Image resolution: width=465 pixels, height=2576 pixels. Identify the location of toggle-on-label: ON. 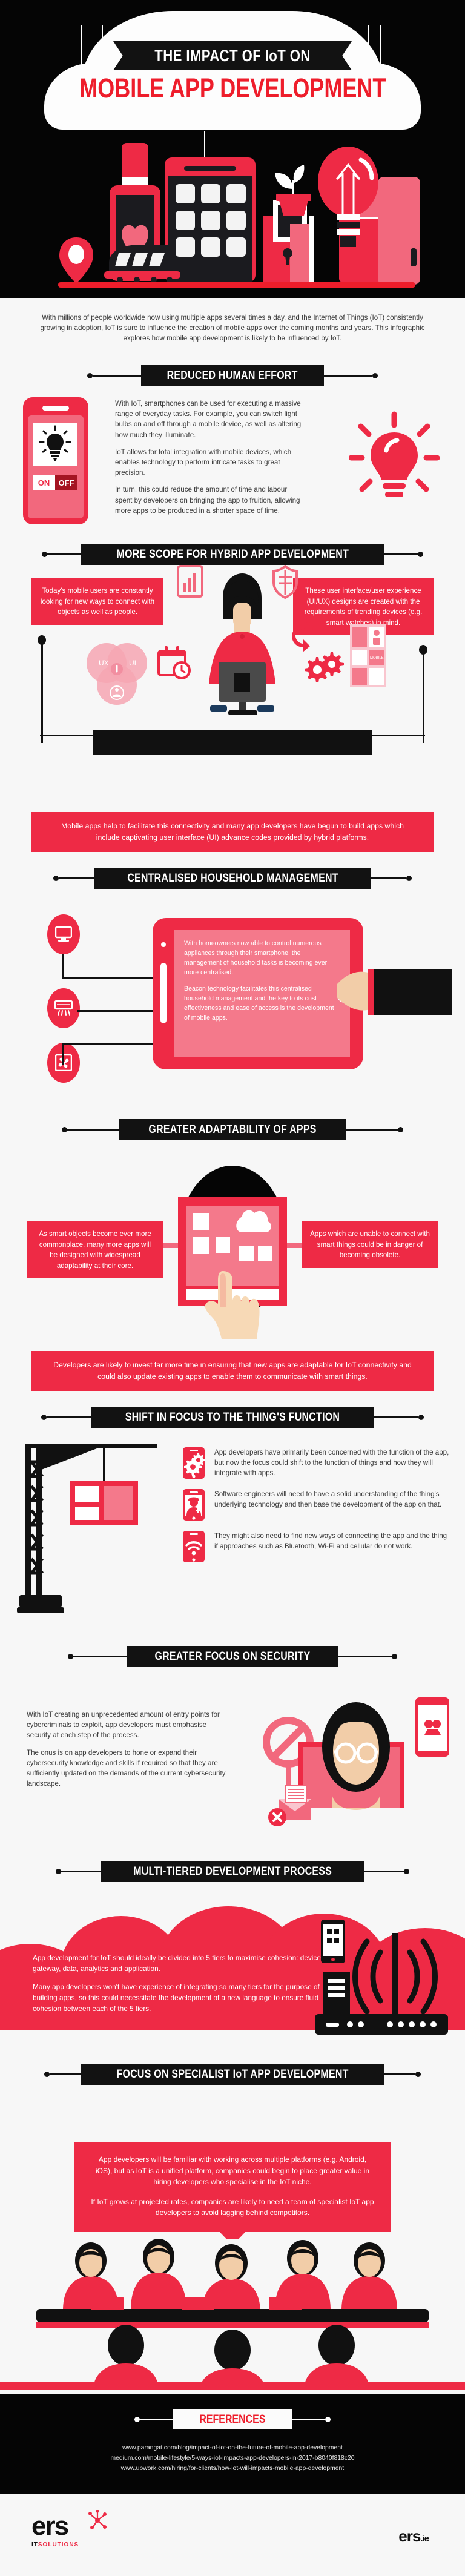
(44, 482).